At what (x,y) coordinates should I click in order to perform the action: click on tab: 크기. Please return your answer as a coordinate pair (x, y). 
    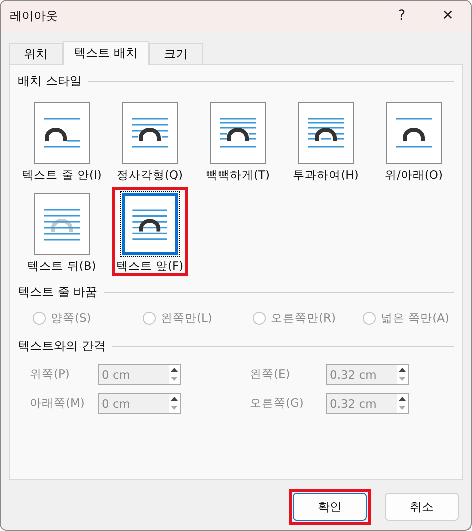
    Looking at the image, I should click on (175, 53).